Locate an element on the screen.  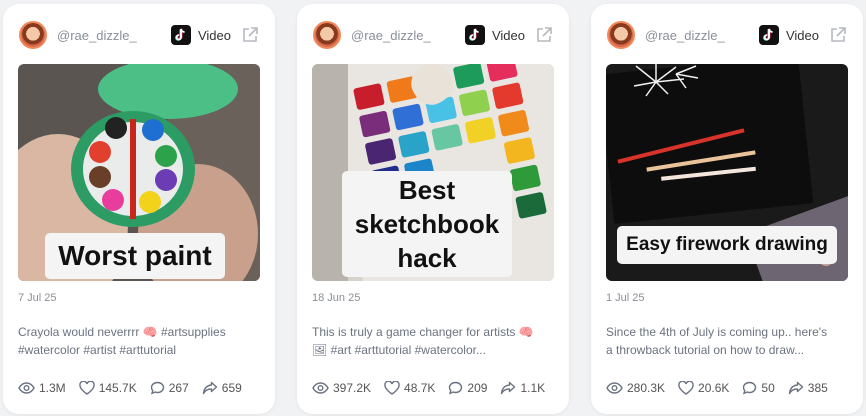
likes-stat: 48.7K is located at coordinates (409, 388).